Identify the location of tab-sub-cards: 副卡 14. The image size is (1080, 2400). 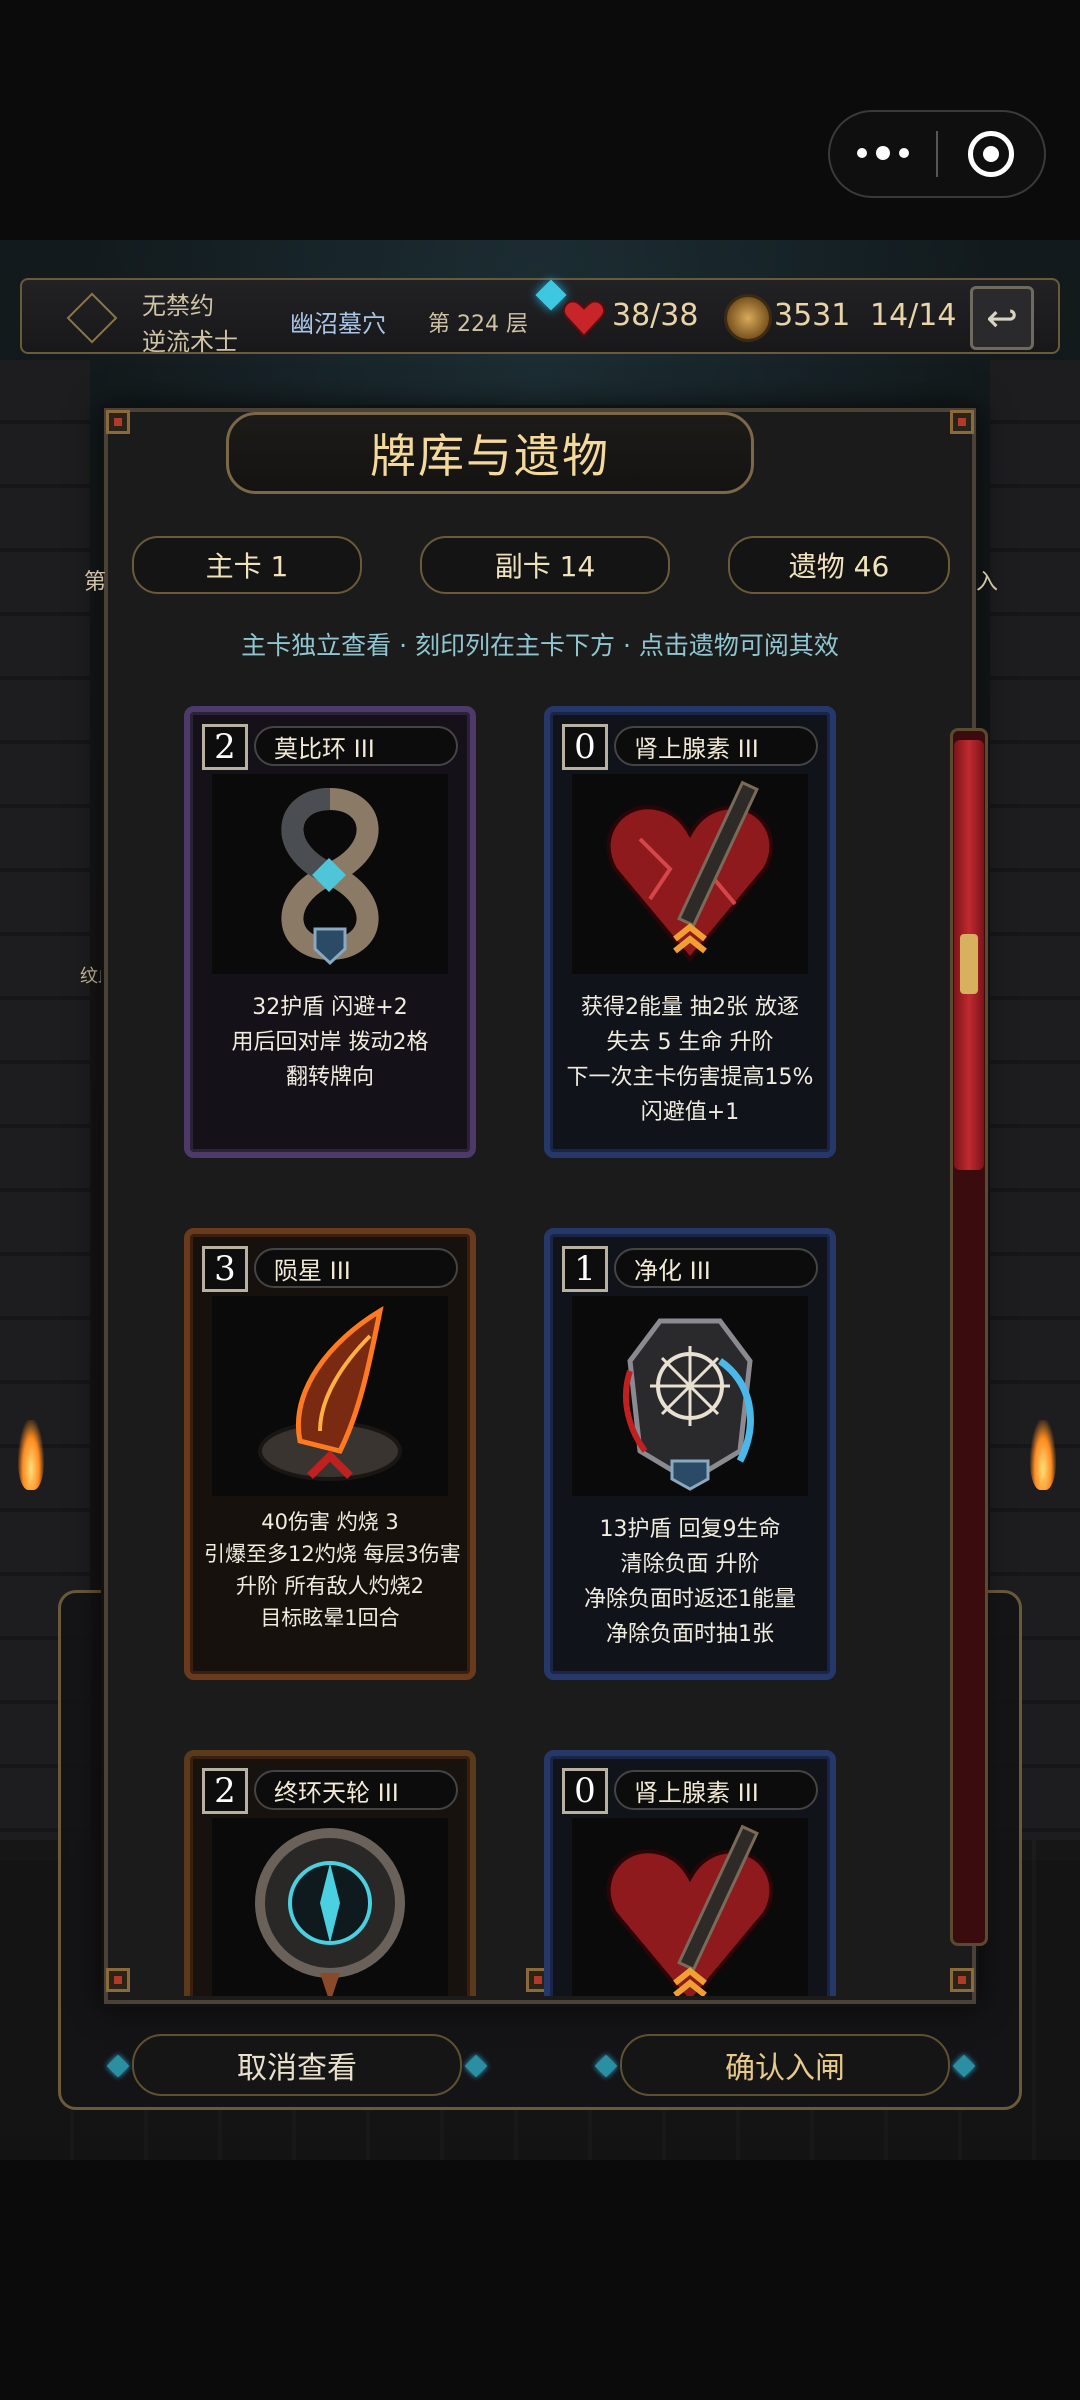
(545, 565).